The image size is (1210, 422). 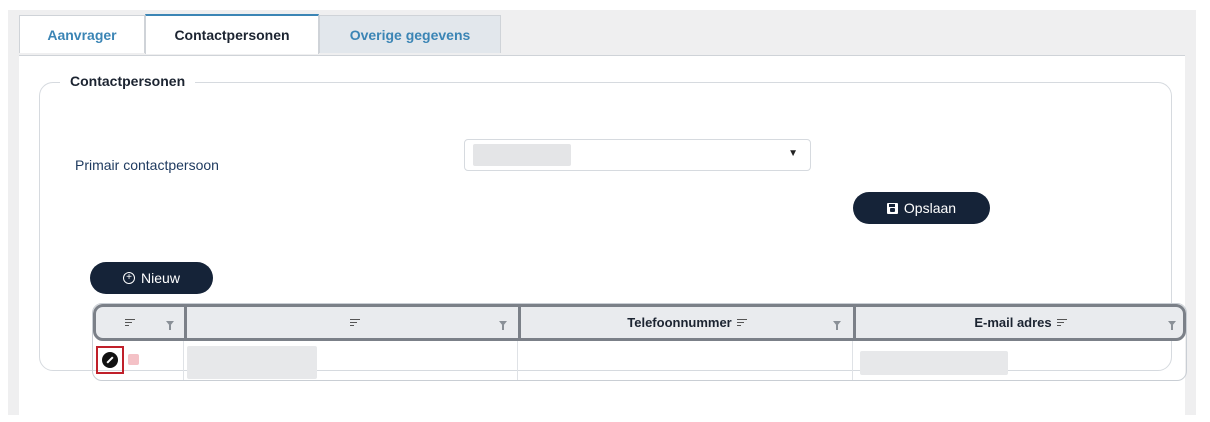 What do you see at coordinates (140, 322) in the screenshot?
I see `column-header-actions` at bounding box center [140, 322].